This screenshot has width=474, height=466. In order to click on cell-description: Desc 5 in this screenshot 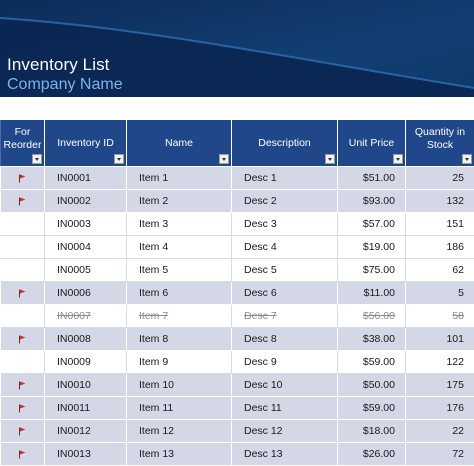, I will do `click(285, 270)`.